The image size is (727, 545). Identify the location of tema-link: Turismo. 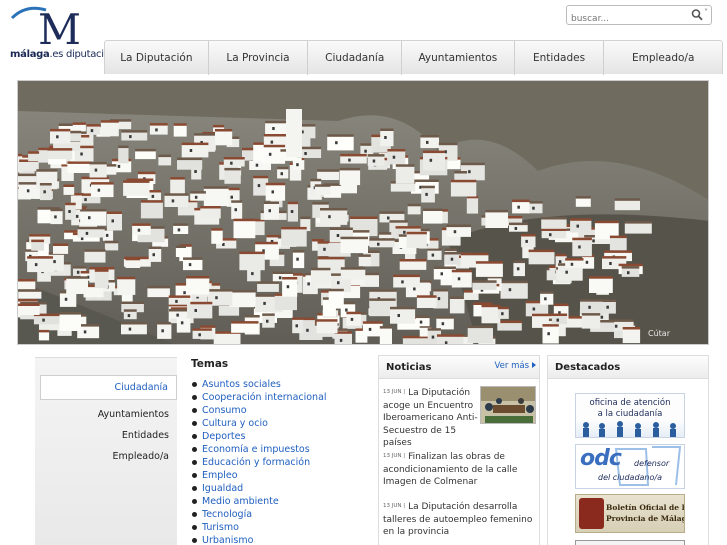
(281, 527).